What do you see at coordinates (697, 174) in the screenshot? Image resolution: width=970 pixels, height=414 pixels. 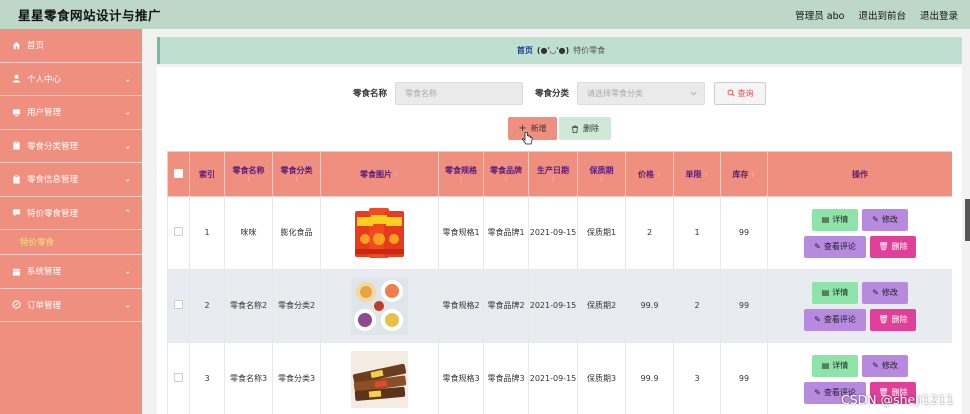 I see `column-header: 单限 ⇕` at bounding box center [697, 174].